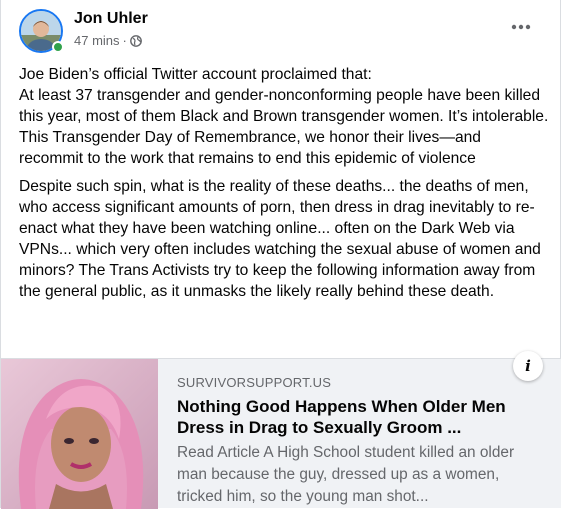 Image resolution: width=561 pixels, height=509 pixels. I want to click on link-thumbnail, so click(79, 434).